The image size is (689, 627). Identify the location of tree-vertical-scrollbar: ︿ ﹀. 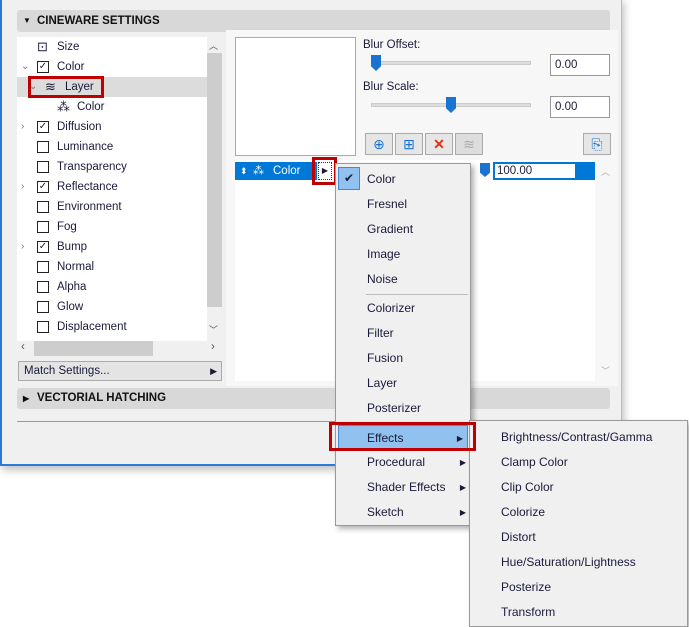
(214, 189).